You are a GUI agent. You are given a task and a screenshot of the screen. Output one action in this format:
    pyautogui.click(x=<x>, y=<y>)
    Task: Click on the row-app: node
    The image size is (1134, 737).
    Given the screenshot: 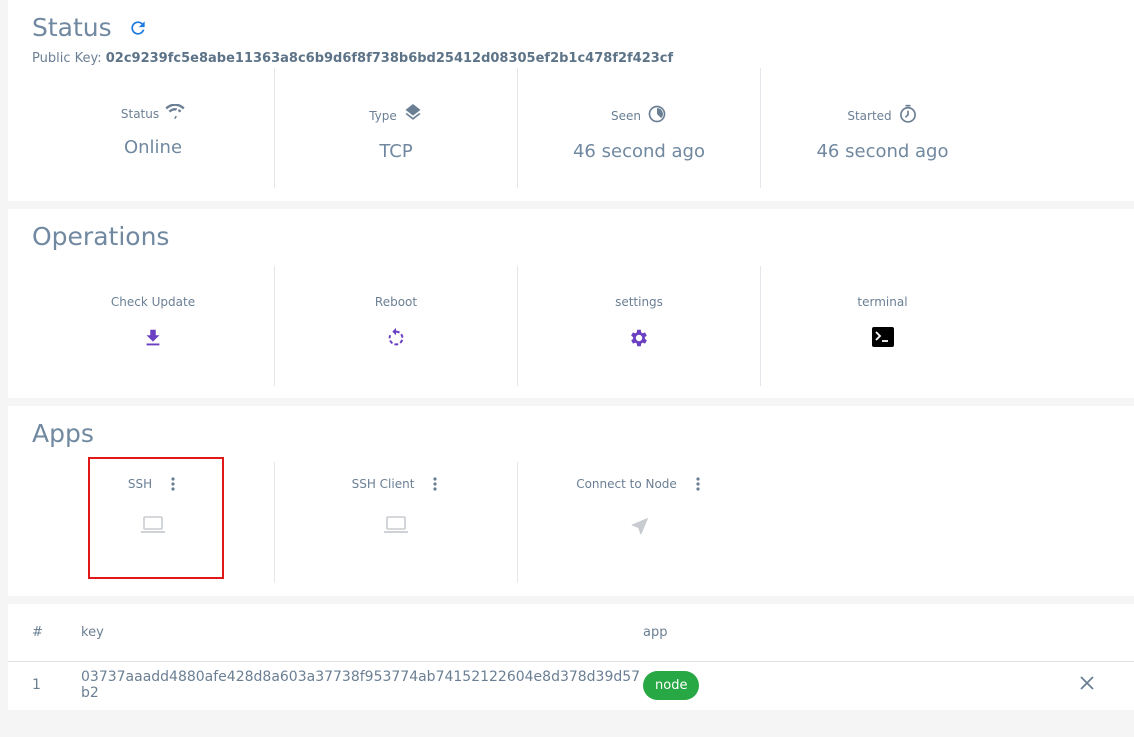 What is the action you would take?
    pyautogui.click(x=847, y=685)
    